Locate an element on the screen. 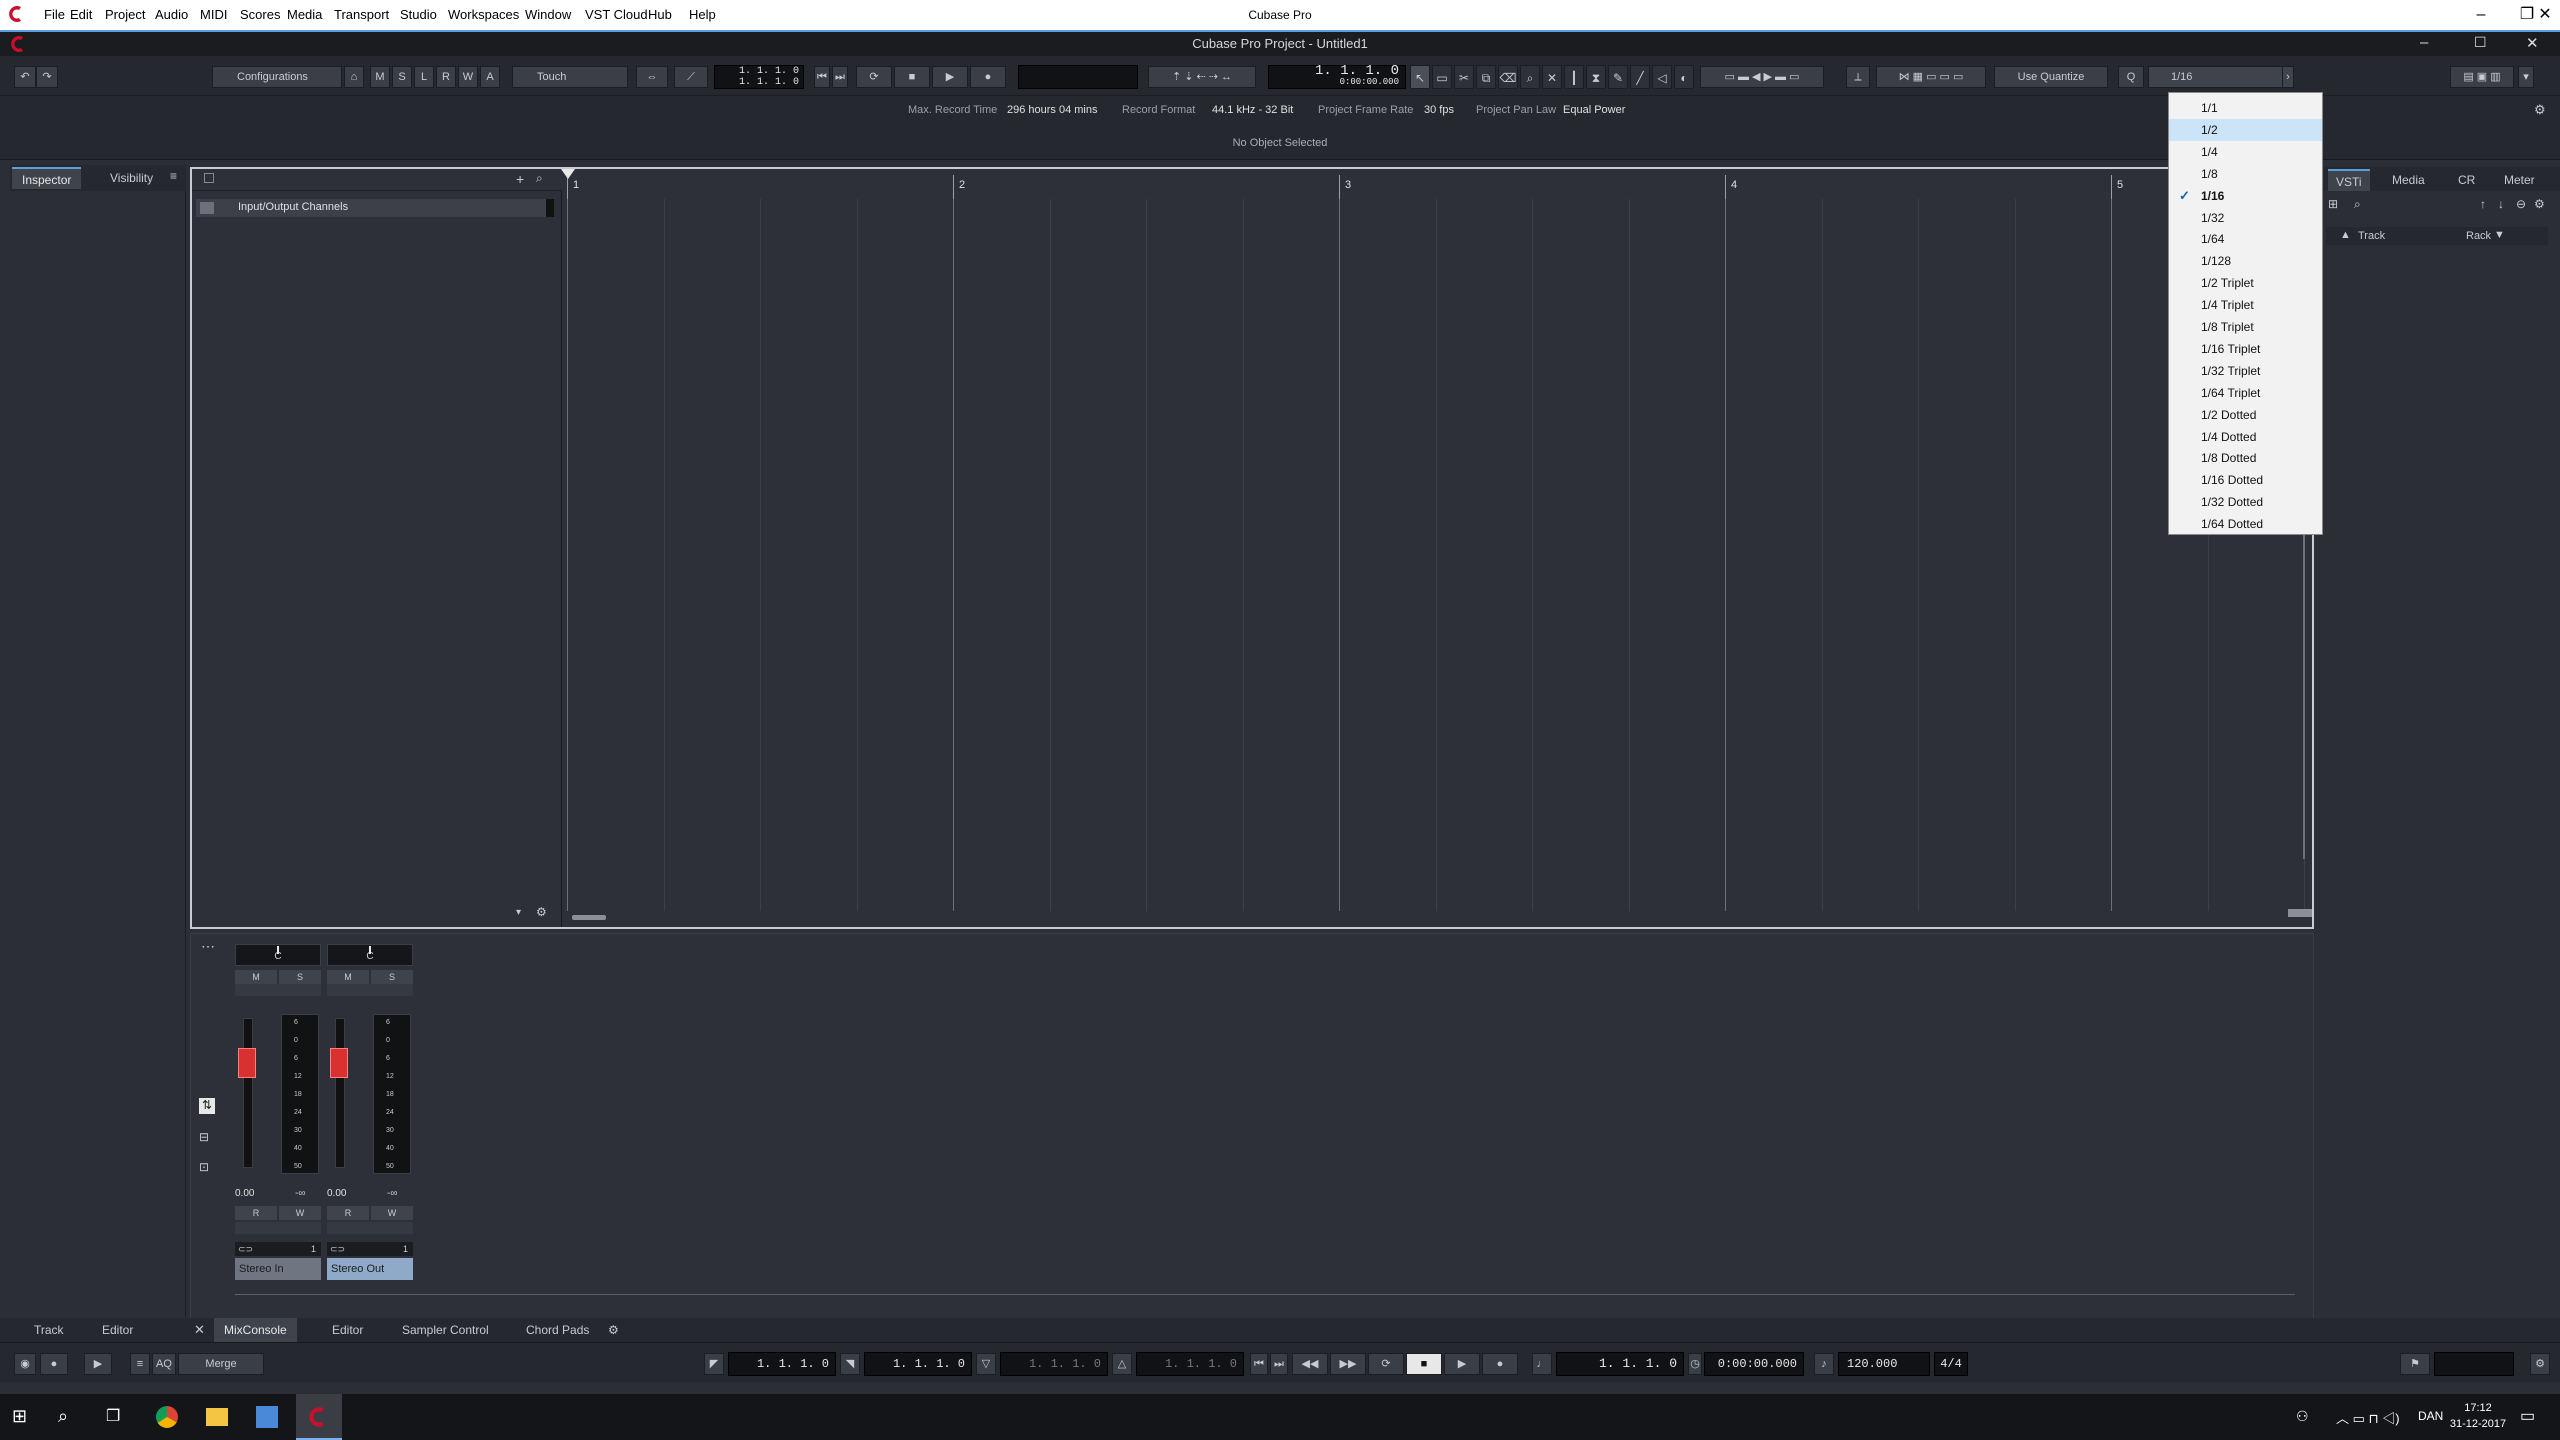 Image resolution: width=2560 pixels, height=1440 pixels. state-button-m: M is located at coordinates (380, 77).